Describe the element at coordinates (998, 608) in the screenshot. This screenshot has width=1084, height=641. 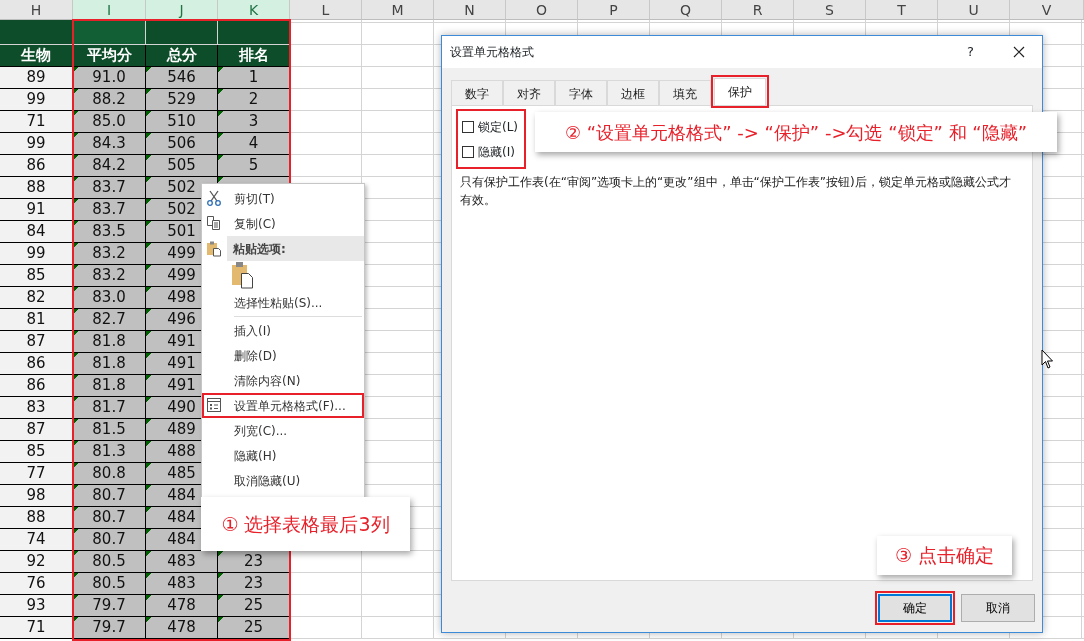
I see `dialog-button: 取消` at that location.